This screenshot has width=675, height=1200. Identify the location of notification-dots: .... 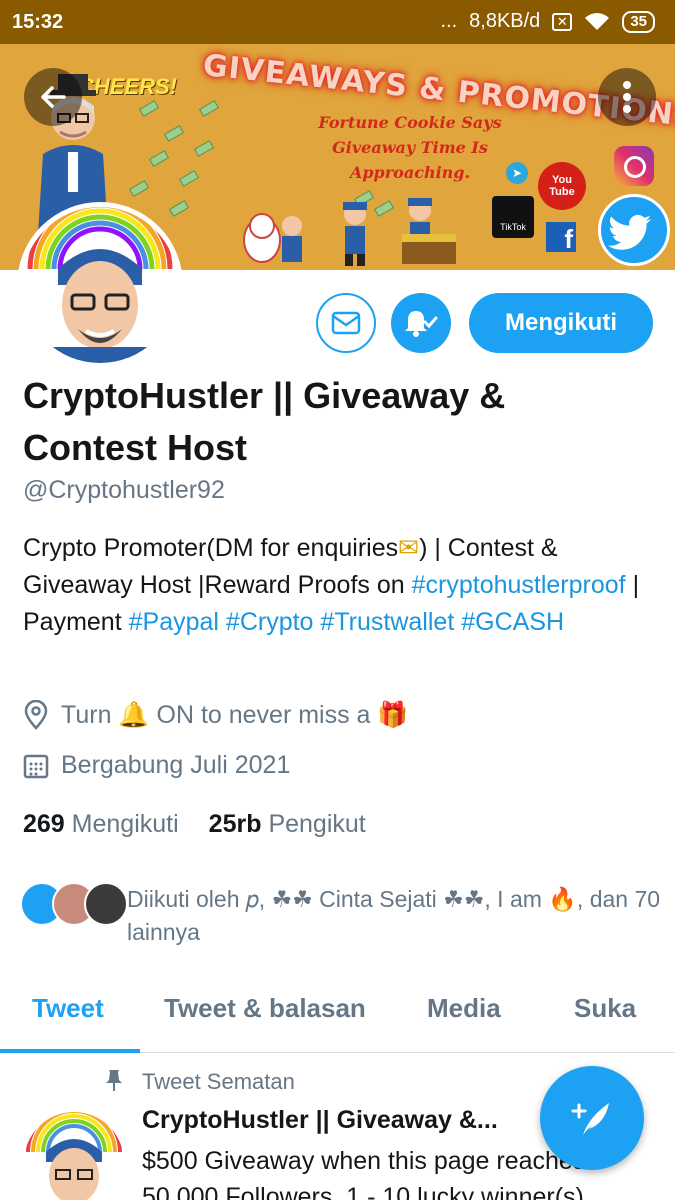
(449, 21).